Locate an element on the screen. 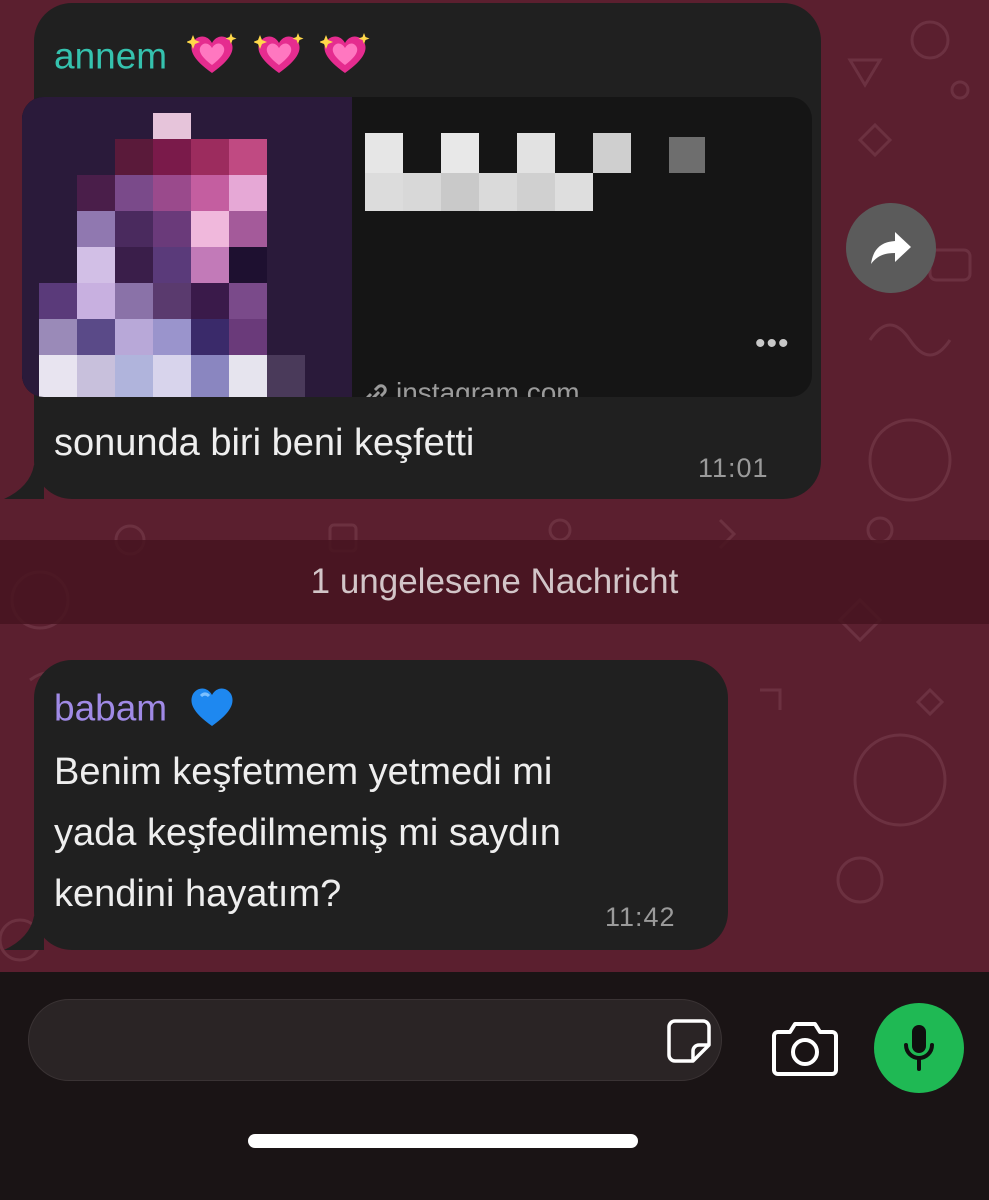  microphone-button is located at coordinates (919, 1048).